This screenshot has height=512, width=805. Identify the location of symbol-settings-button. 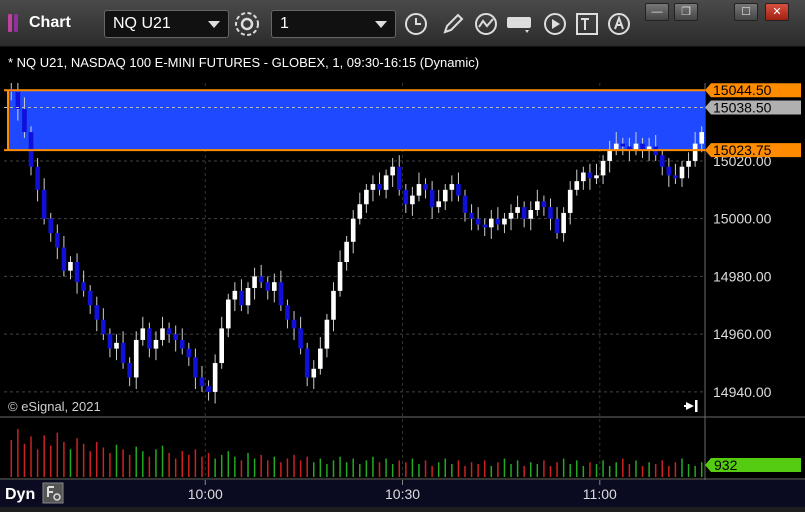
(247, 24).